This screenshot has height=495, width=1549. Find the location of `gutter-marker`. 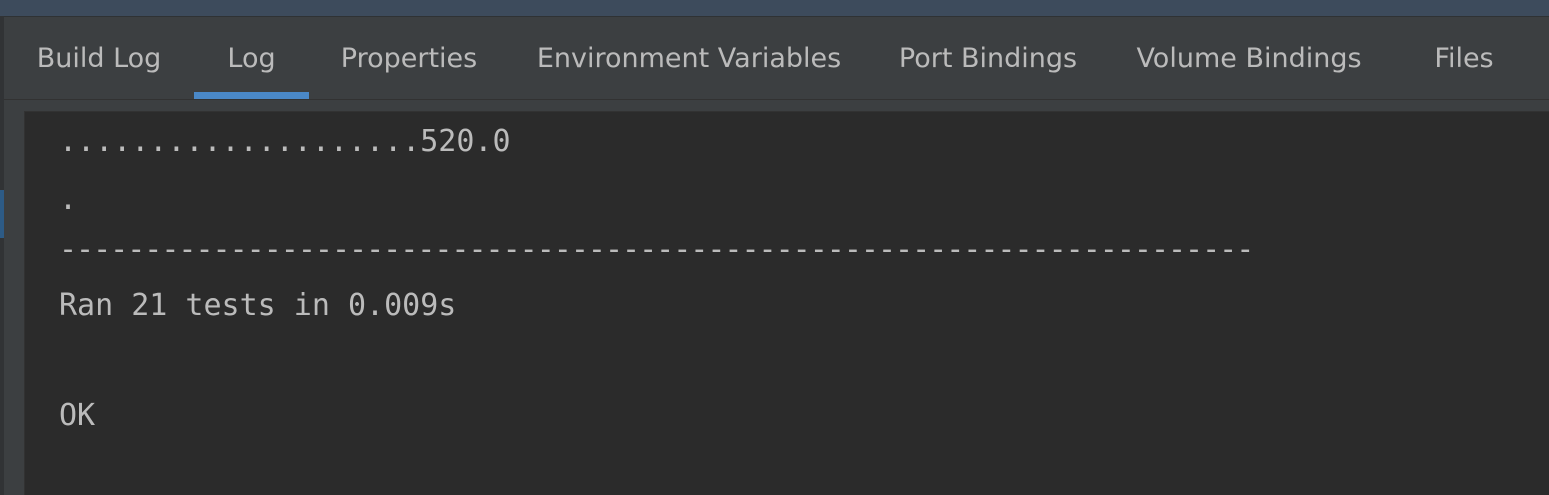

gutter-marker is located at coordinates (2, 214).